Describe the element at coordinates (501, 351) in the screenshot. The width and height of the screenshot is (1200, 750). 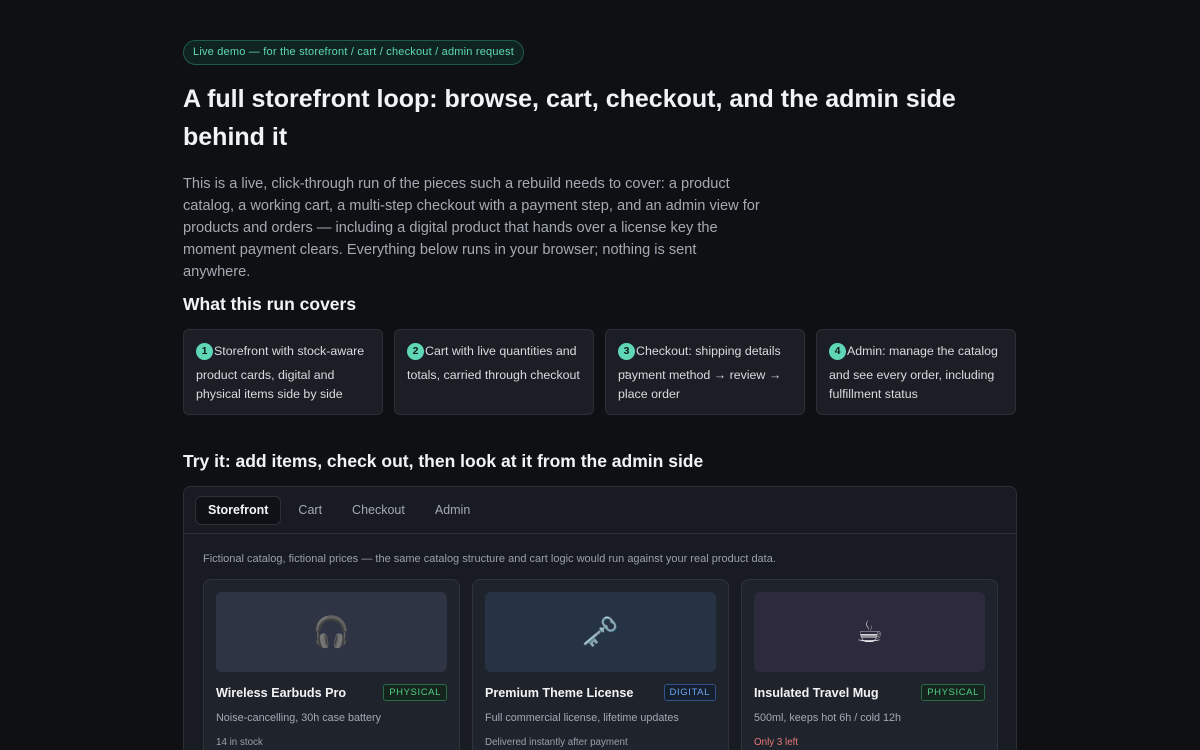
I see `step-text: Cart with live quantities and` at that location.